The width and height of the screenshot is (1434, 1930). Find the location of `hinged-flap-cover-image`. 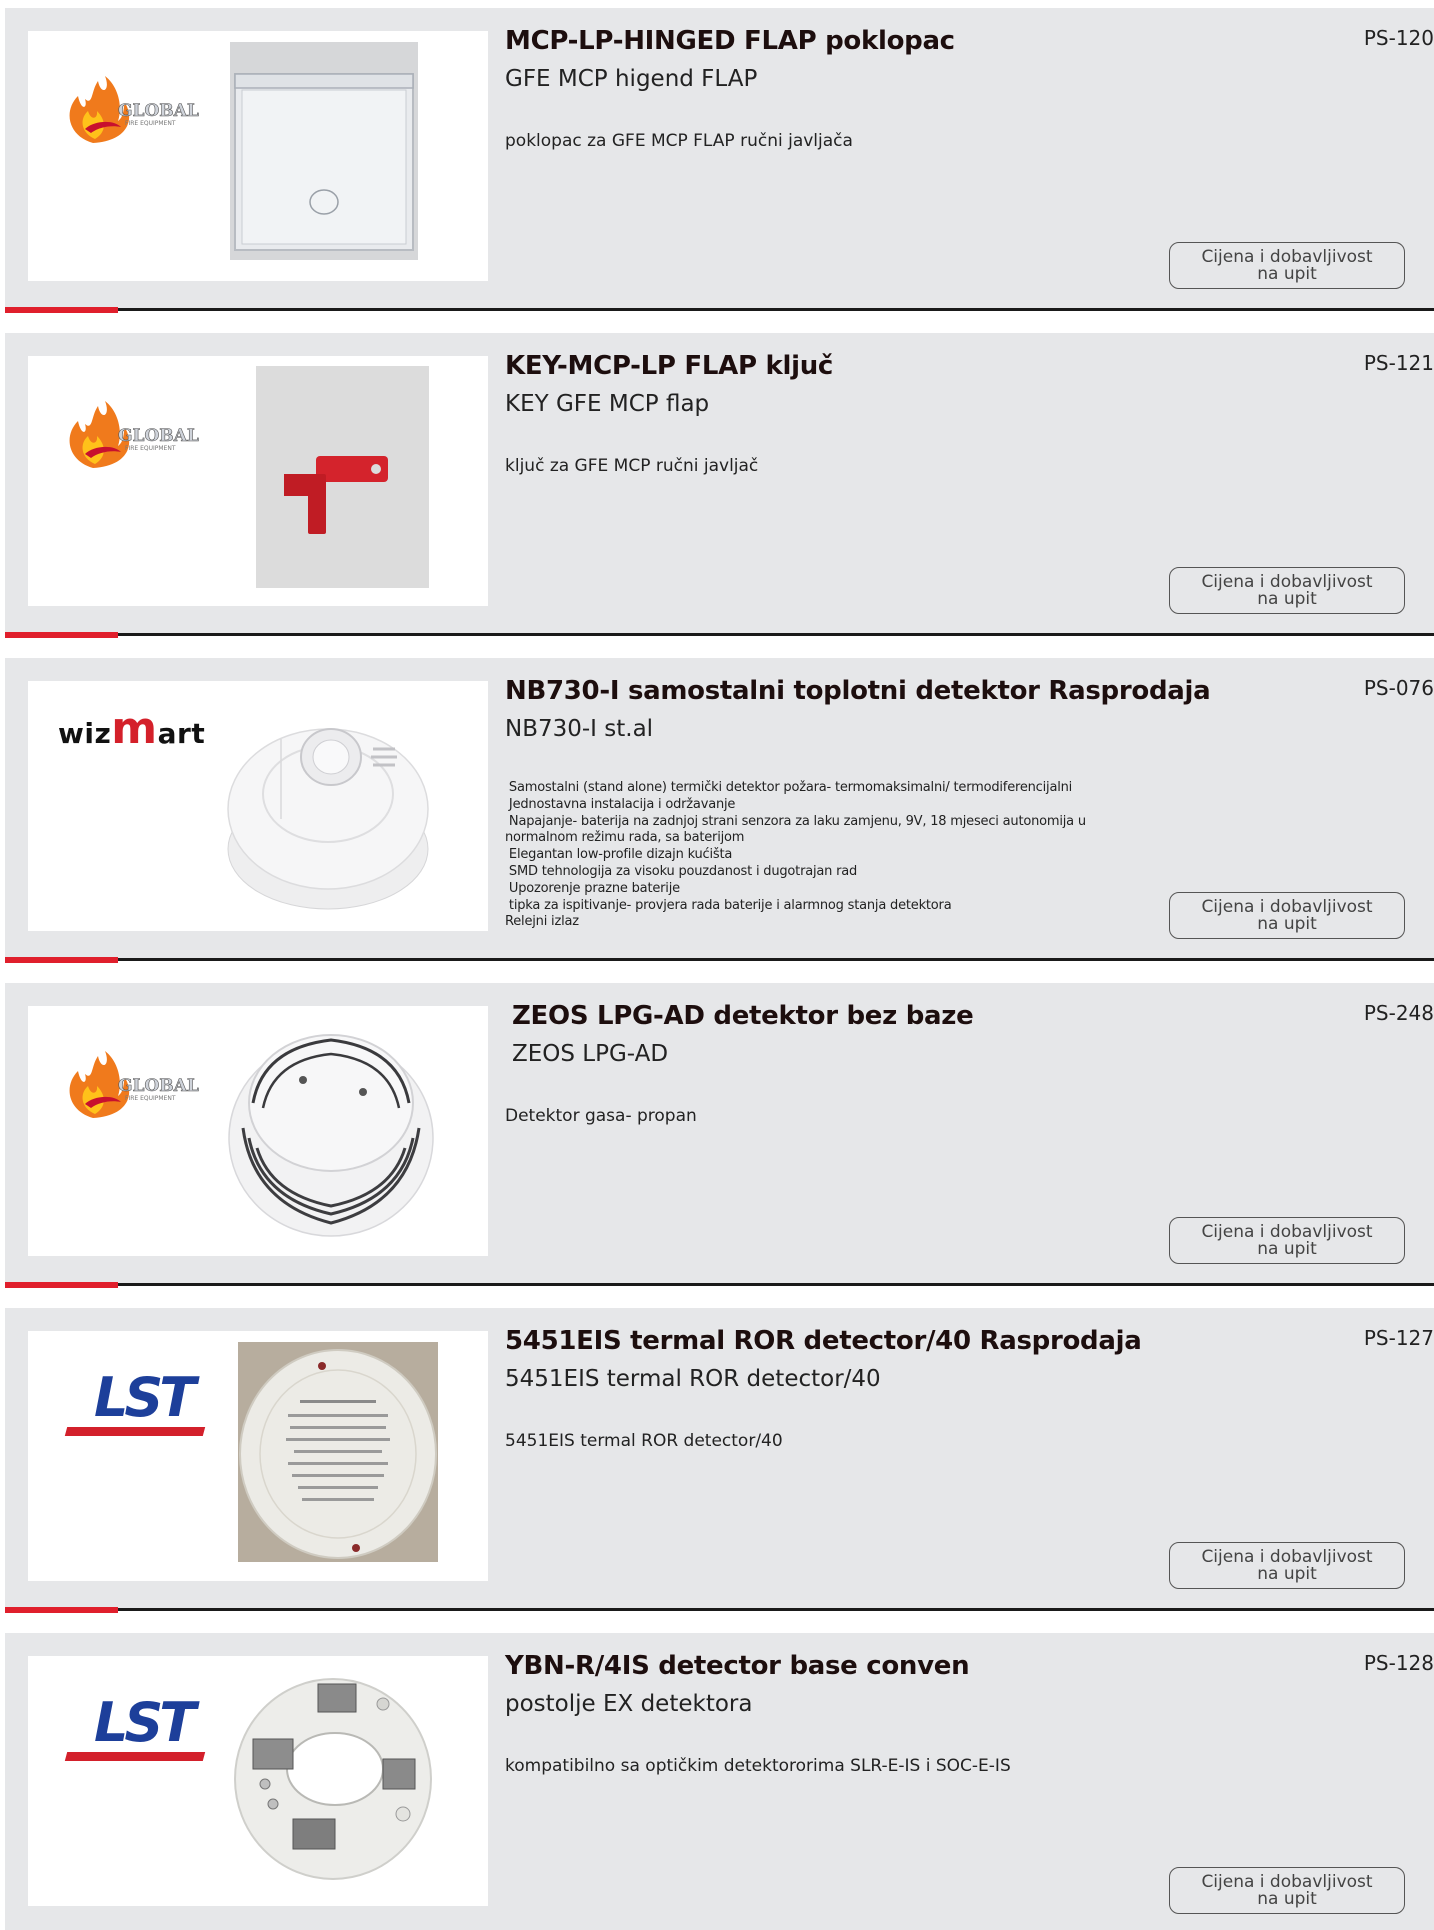

hinged-flap-cover-image is located at coordinates (324, 151).